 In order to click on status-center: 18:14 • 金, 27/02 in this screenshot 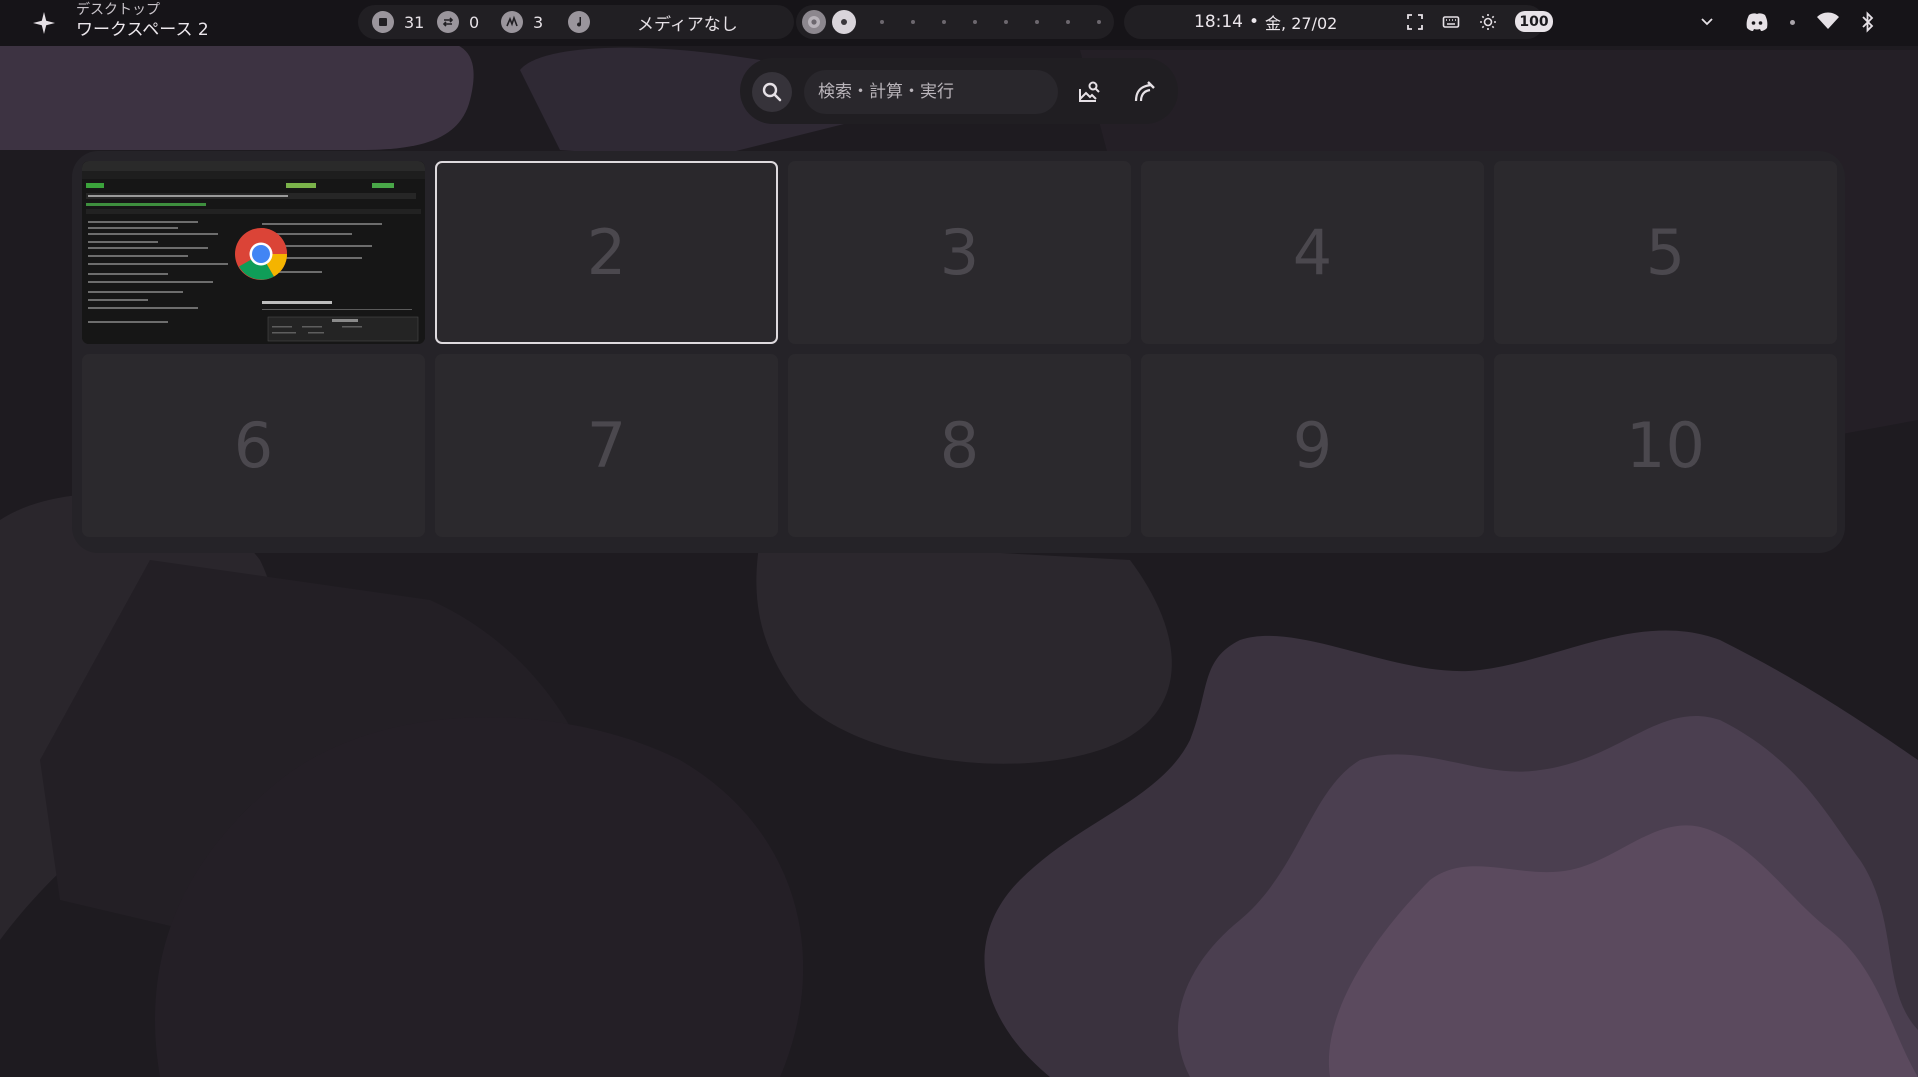, I will do `click(1334, 22)`.